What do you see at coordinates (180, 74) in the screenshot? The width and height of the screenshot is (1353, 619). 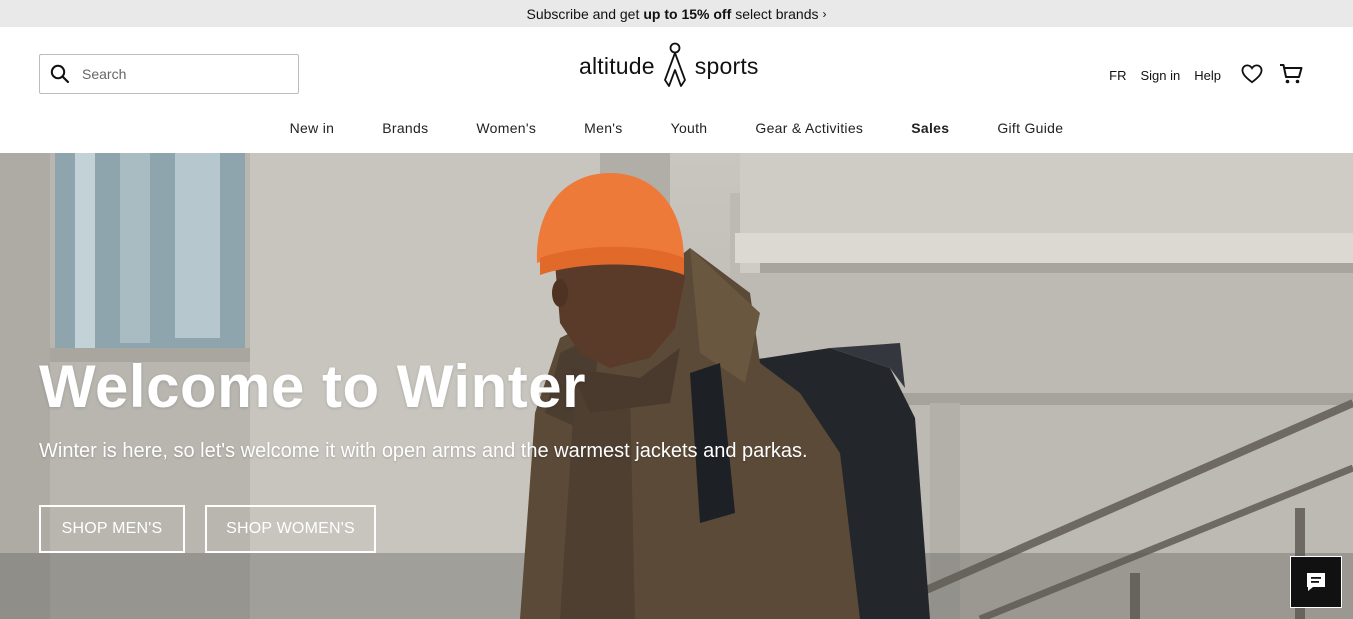 I see `search-input` at bounding box center [180, 74].